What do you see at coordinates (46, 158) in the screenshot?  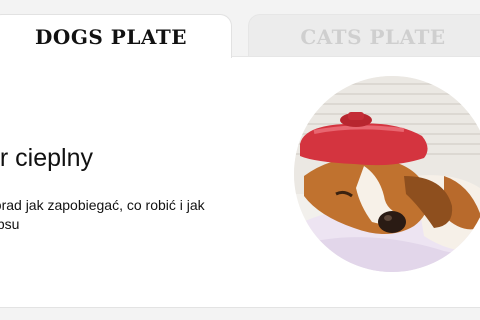 I see `article-title: ar cieplny` at bounding box center [46, 158].